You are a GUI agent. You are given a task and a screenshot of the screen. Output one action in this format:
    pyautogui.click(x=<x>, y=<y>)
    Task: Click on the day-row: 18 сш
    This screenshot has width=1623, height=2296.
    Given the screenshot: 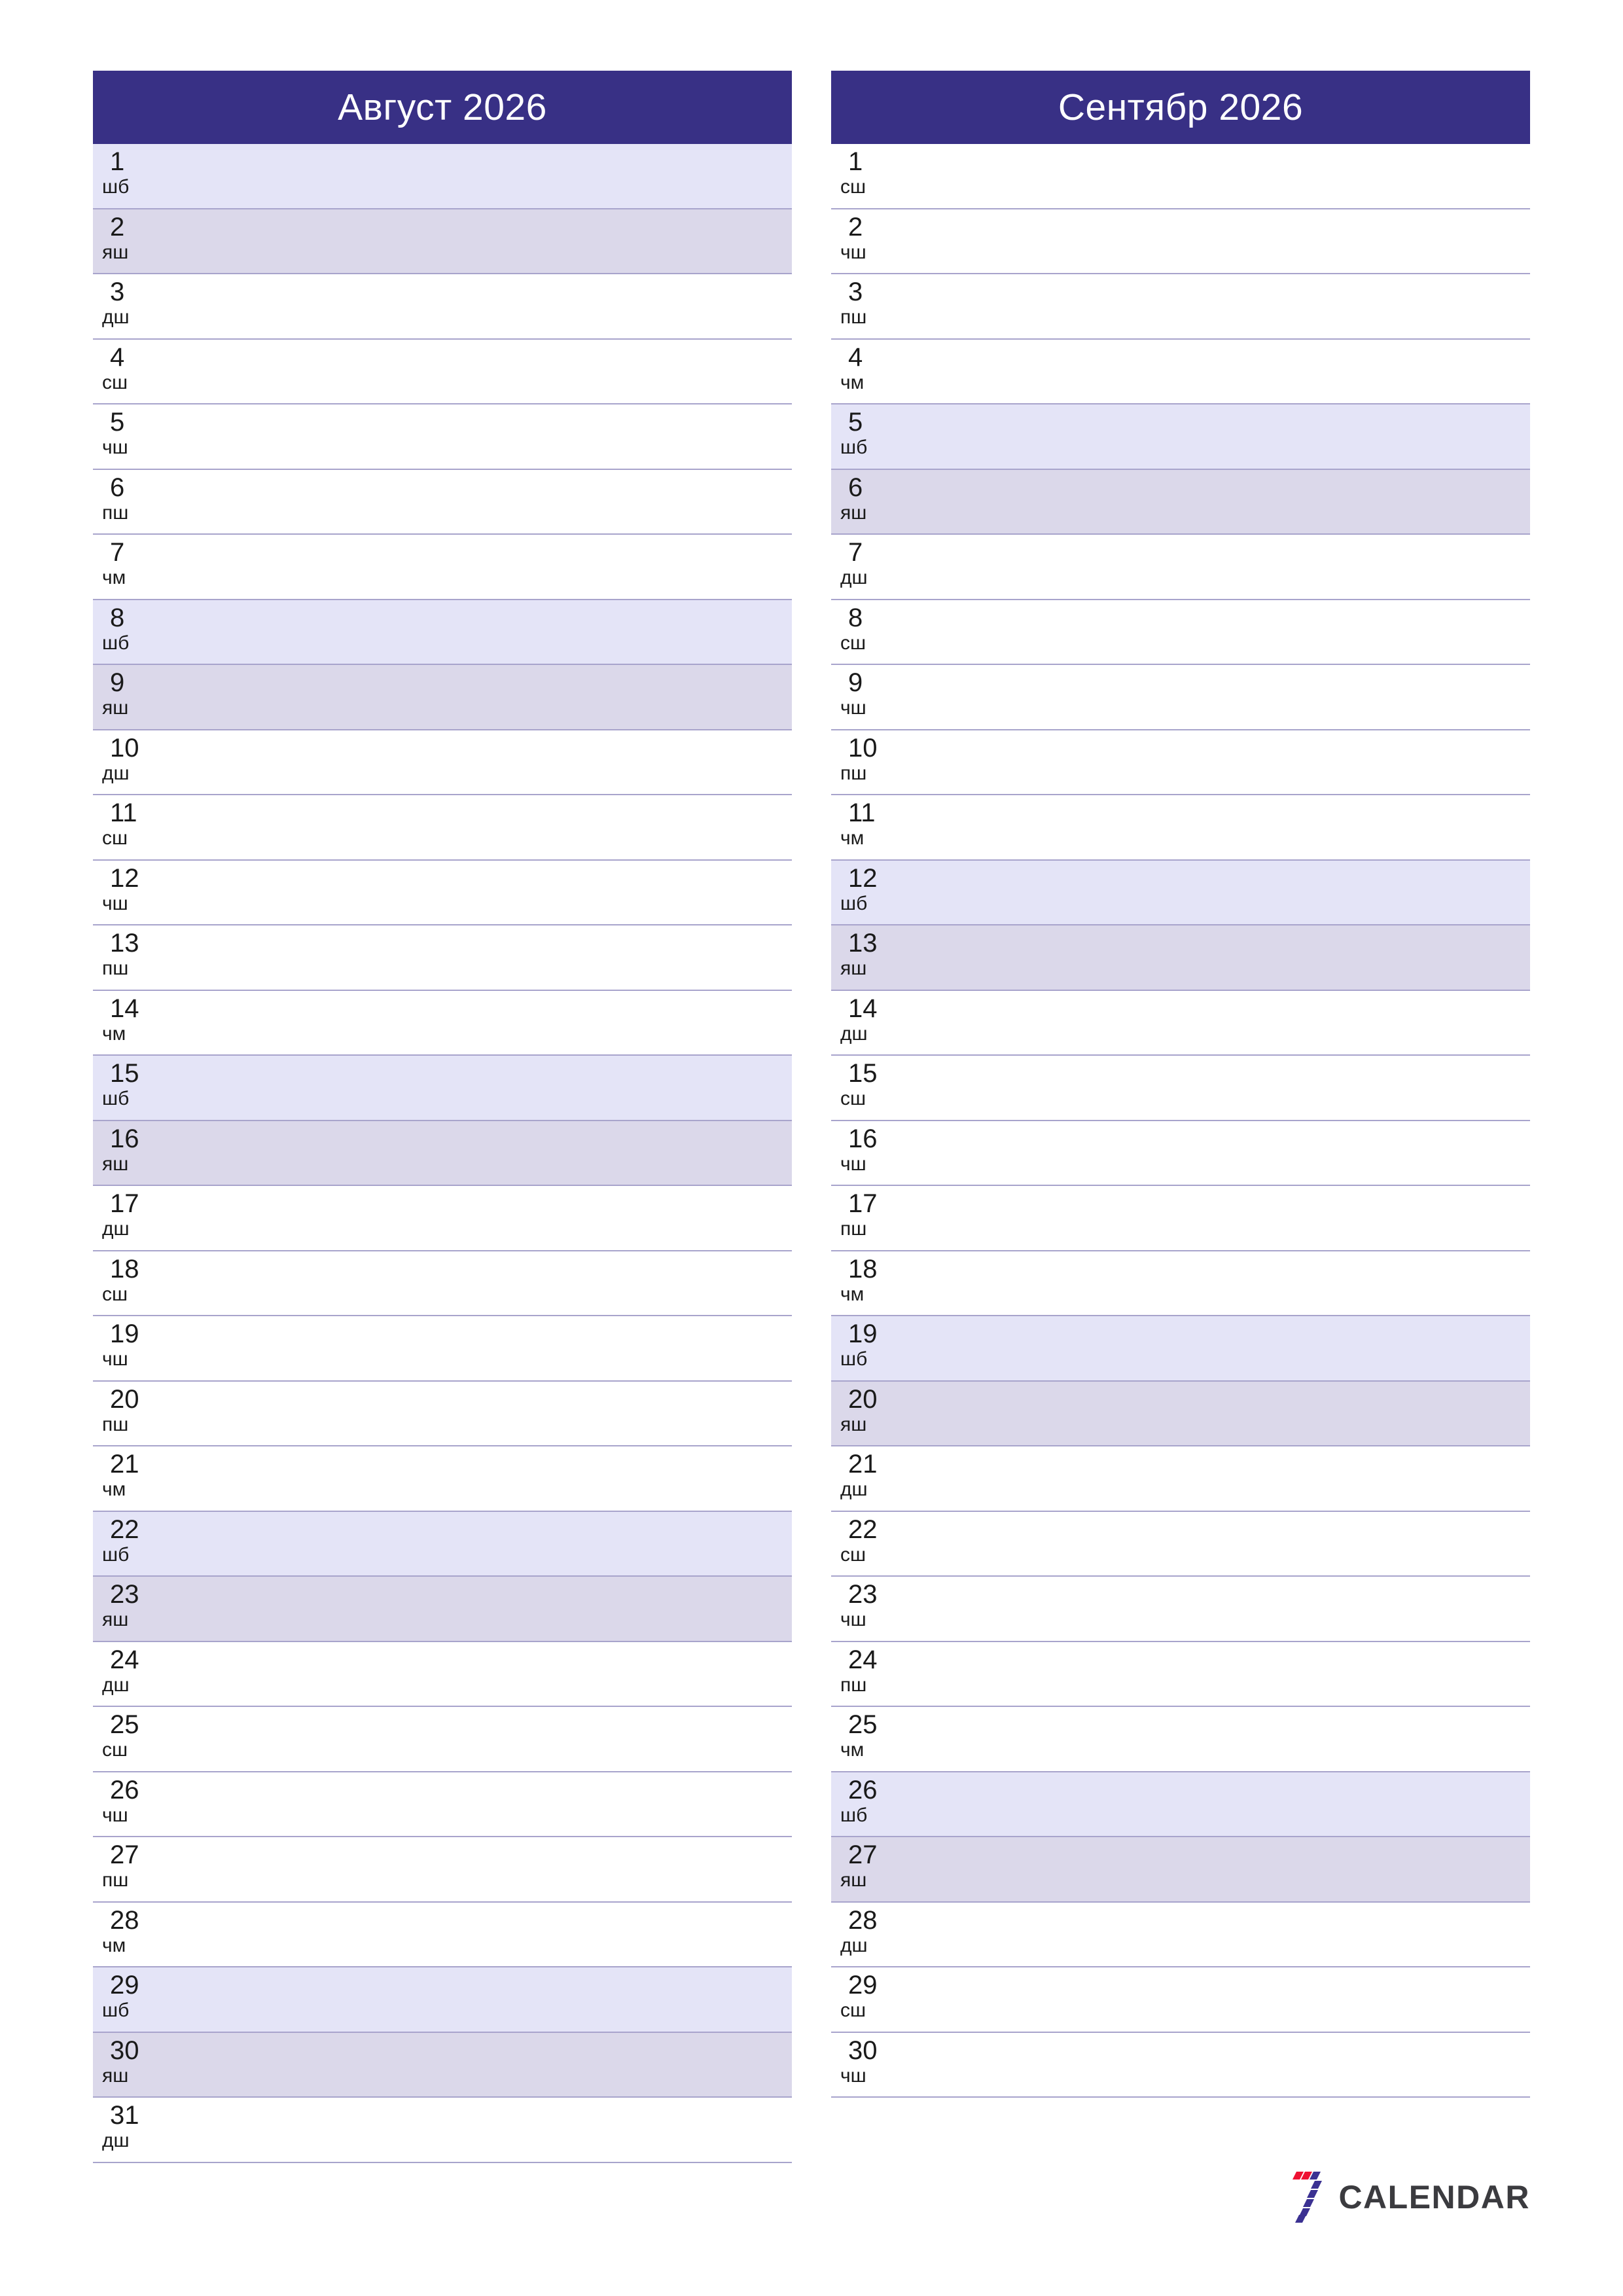 What is the action you would take?
    pyautogui.click(x=442, y=1283)
    